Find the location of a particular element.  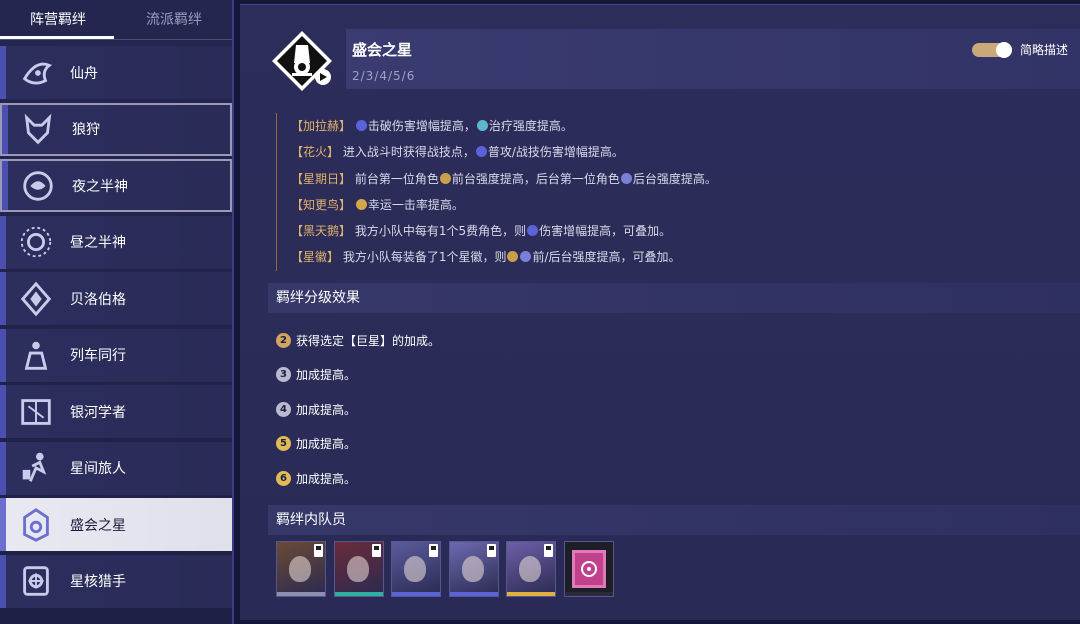

brief-description-toggle: 简略描述 is located at coordinates (1019, 49).